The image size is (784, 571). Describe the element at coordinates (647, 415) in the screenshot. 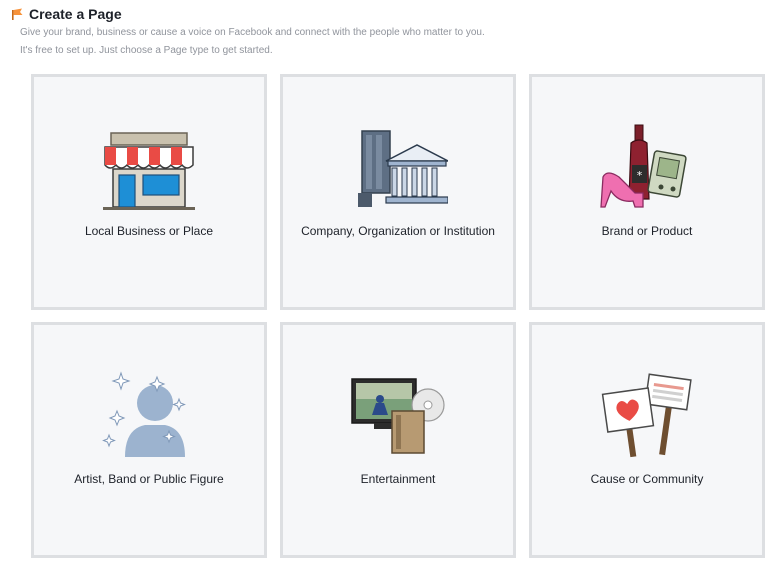

I see `signs-icon` at that location.